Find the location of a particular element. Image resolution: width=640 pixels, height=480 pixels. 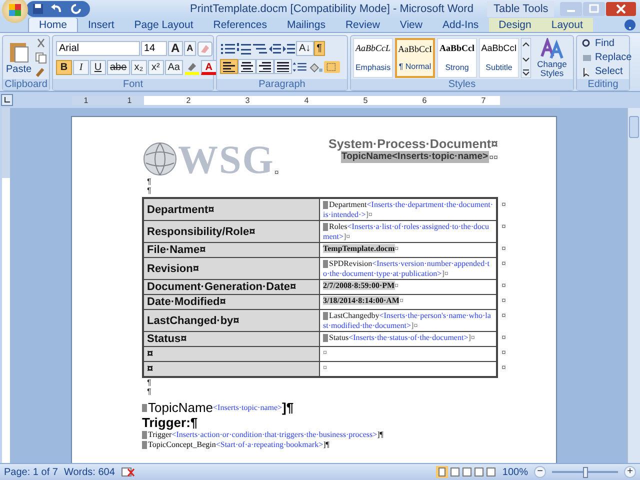

format-button: B is located at coordinates (64, 67).